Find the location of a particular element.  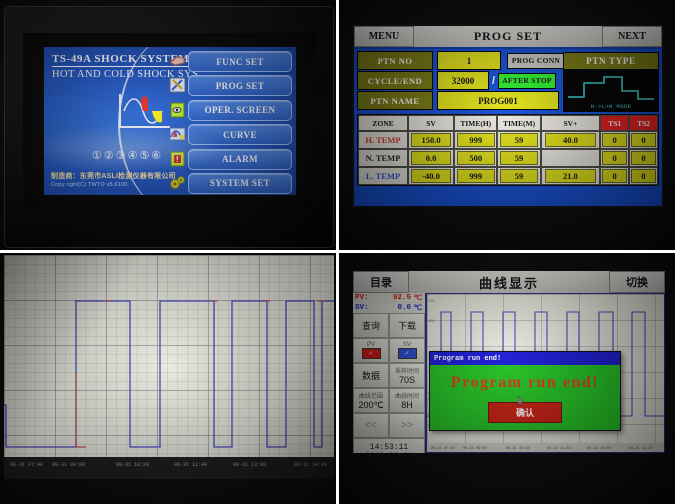

table-row: L. TEMP -40.0 999 59 21.0 0 0 is located at coordinates (508, 176).